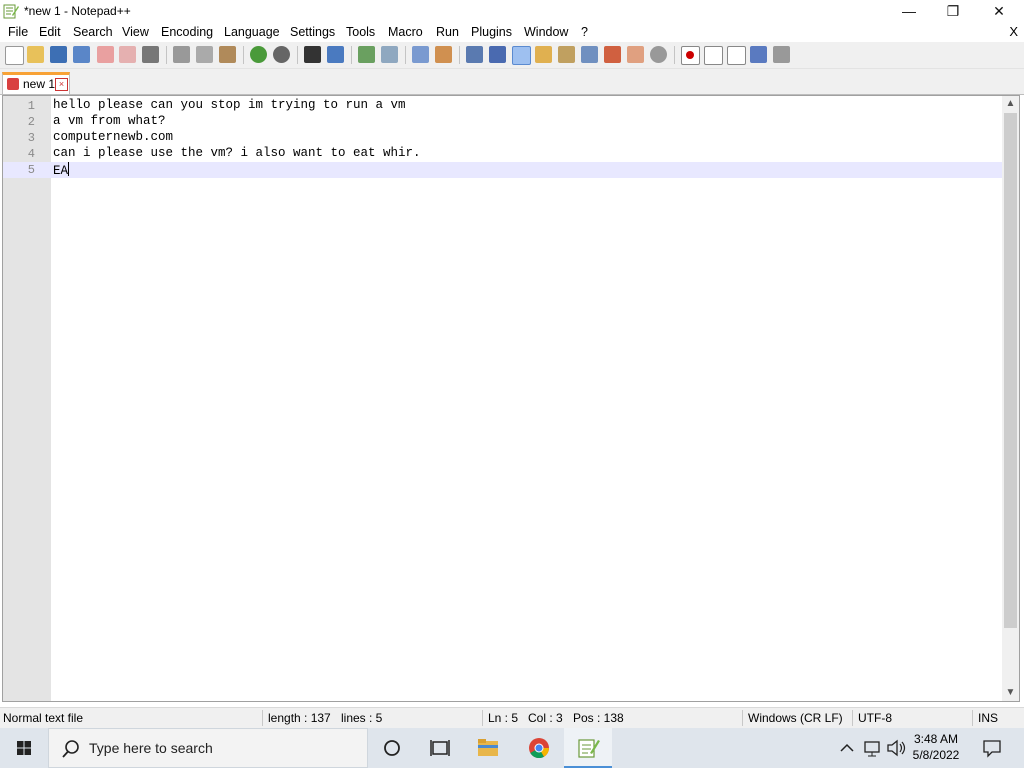  I want to click on chrome-button, so click(539, 748).